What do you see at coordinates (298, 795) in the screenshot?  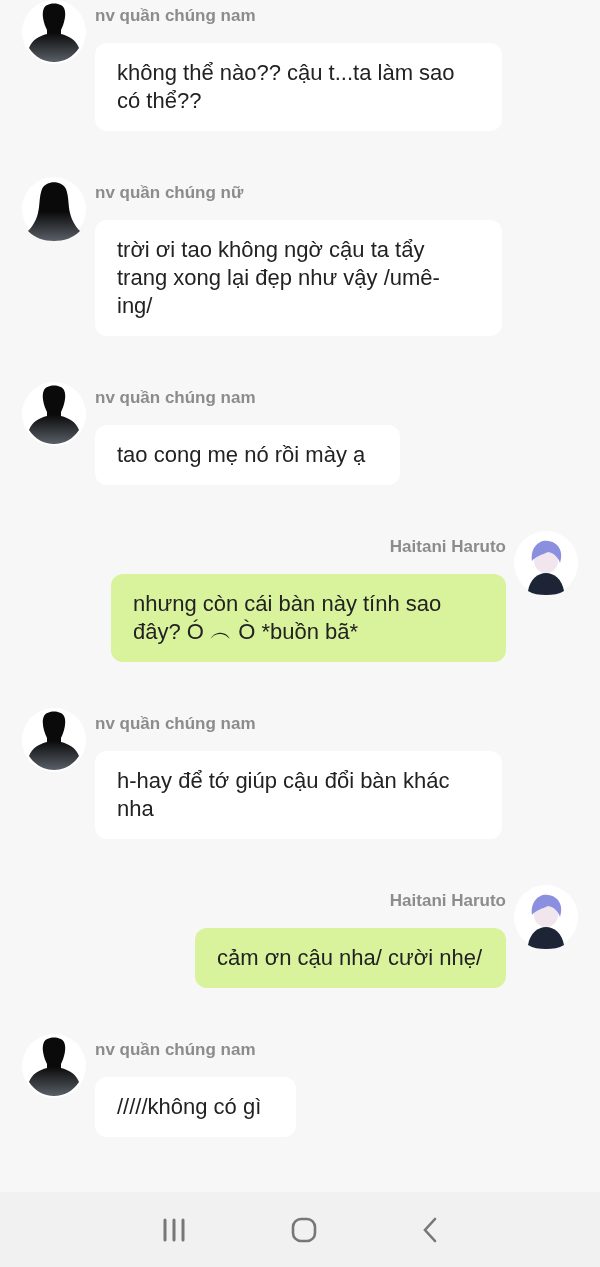 I see `message-bubble: h-hay để tớ giúp cậu đổi bàn khác nha` at bounding box center [298, 795].